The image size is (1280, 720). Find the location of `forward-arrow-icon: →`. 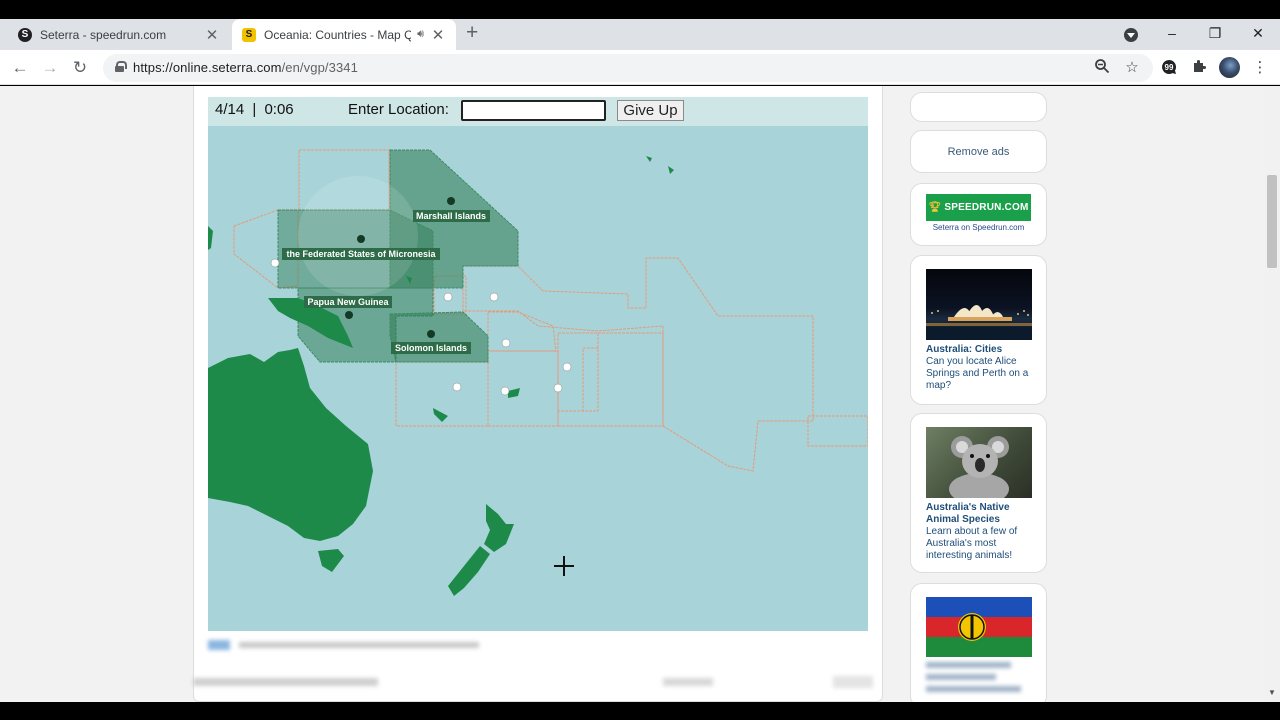

forward-arrow-icon: → is located at coordinates (50, 68).